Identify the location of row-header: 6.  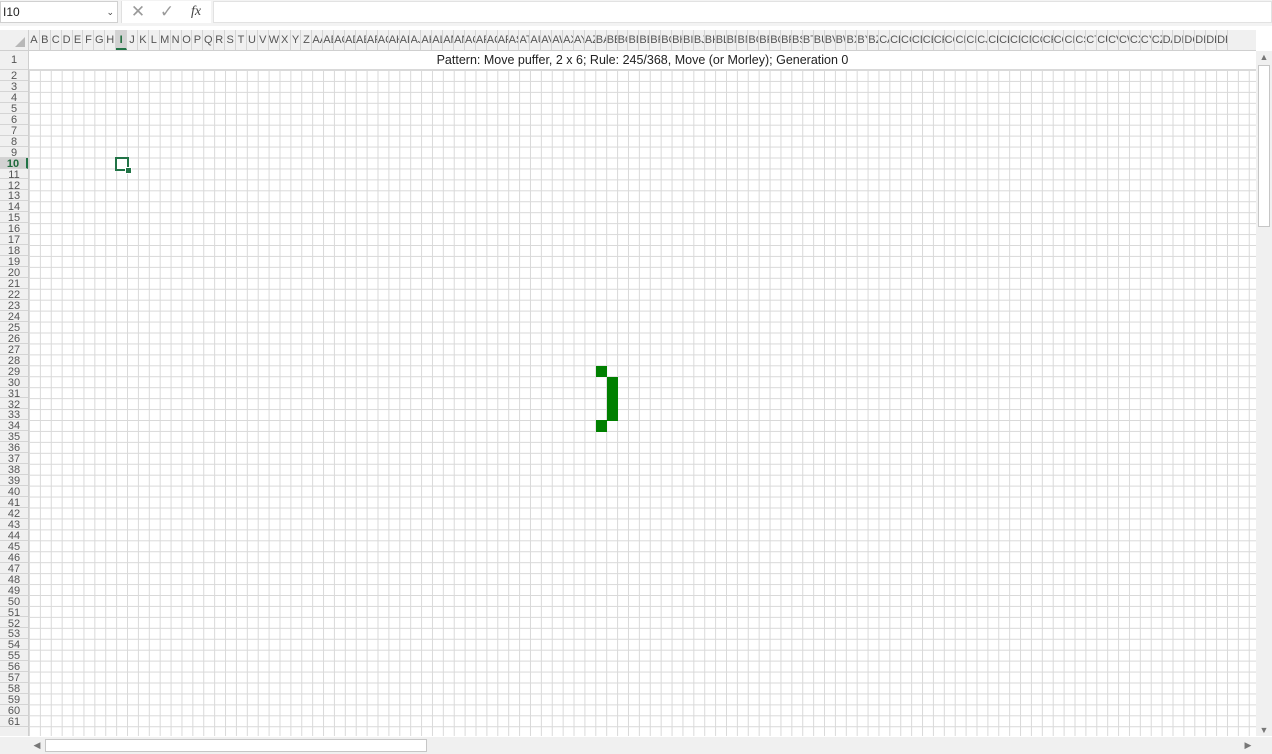
(14, 119).